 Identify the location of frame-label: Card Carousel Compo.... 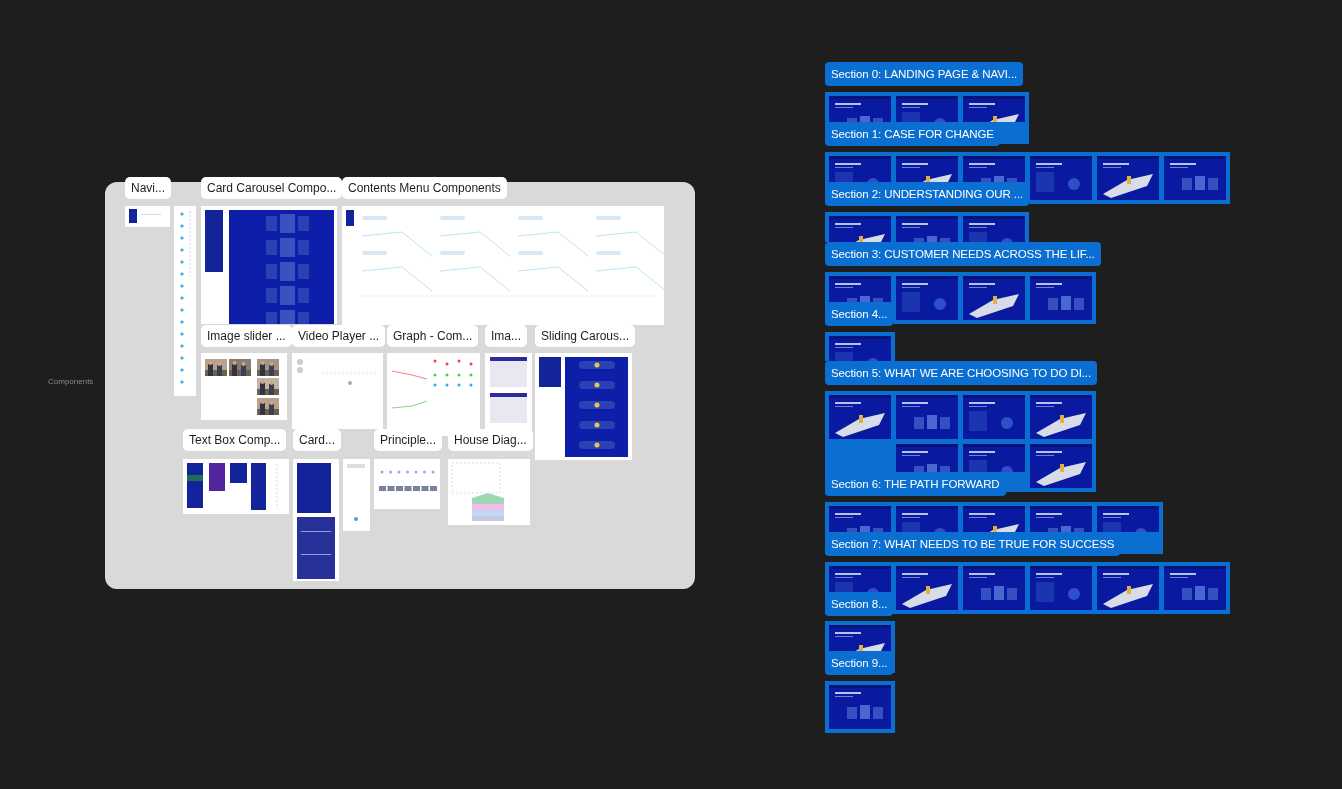
(272, 188).